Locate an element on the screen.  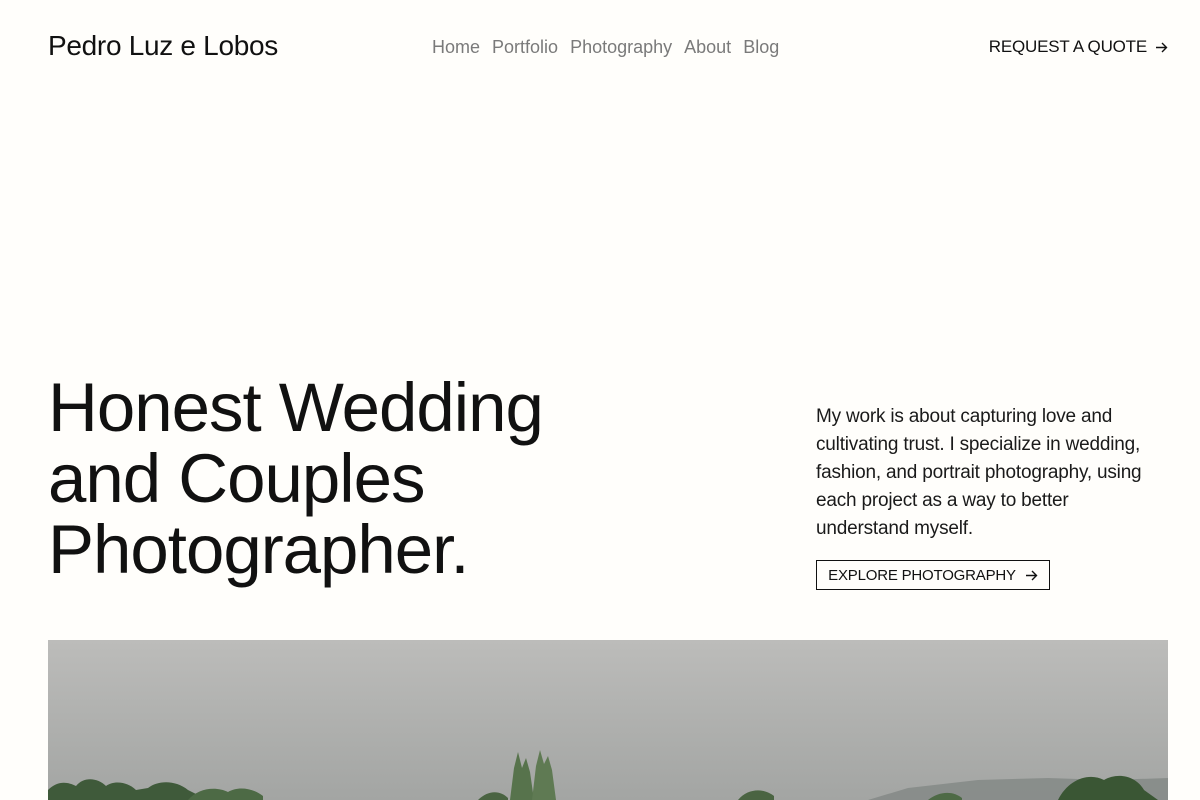
hero-title-line-3: Photographer. is located at coordinates (259, 549).